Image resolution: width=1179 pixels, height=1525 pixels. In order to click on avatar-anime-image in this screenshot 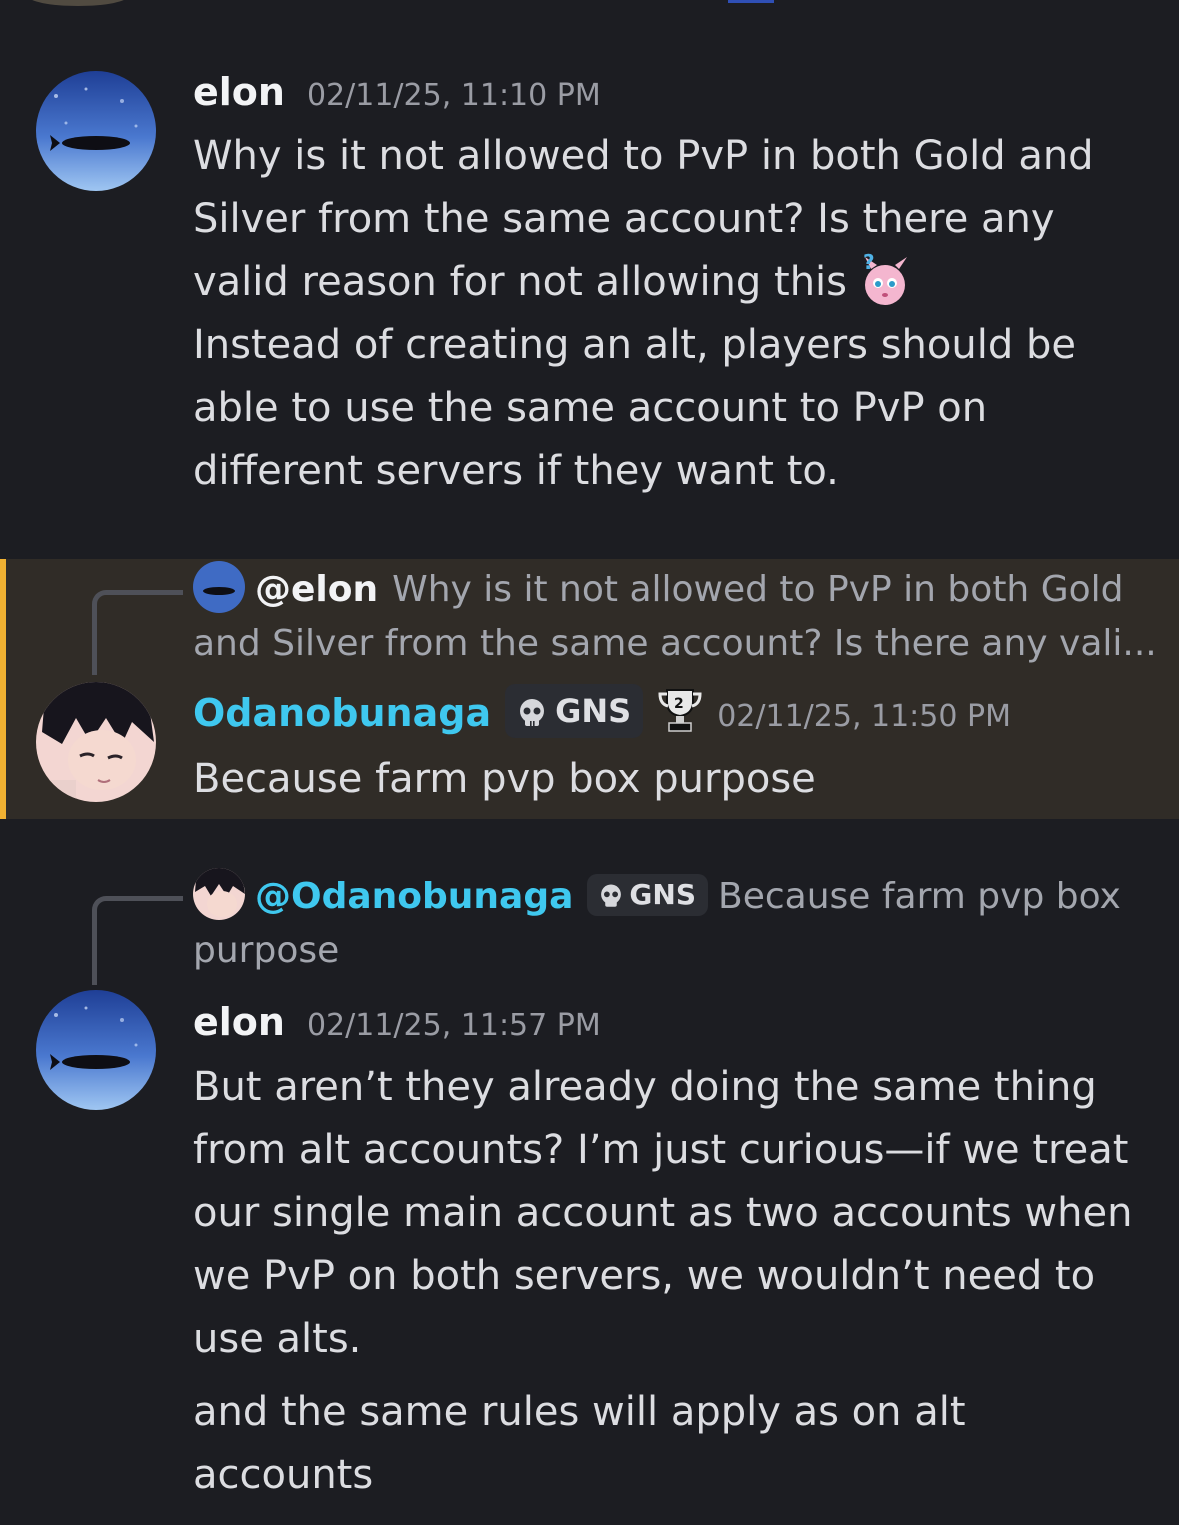, I will do `click(96, 742)`.